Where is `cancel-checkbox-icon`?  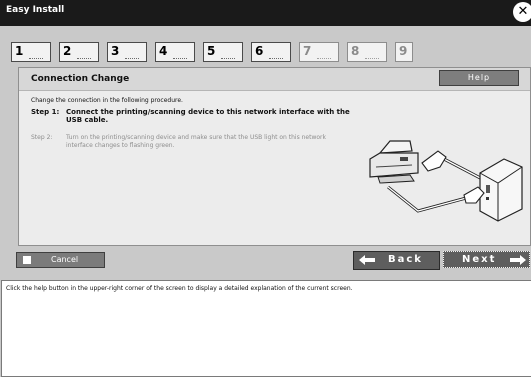
cancel-checkbox-icon is located at coordinates (27, 260).